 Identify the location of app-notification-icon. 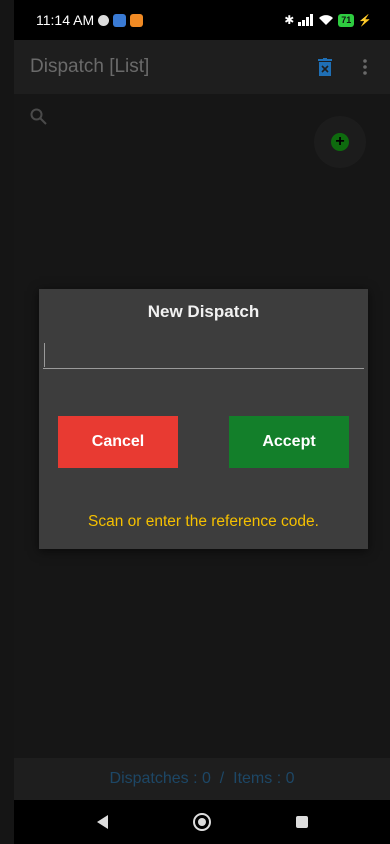
(120, 20).